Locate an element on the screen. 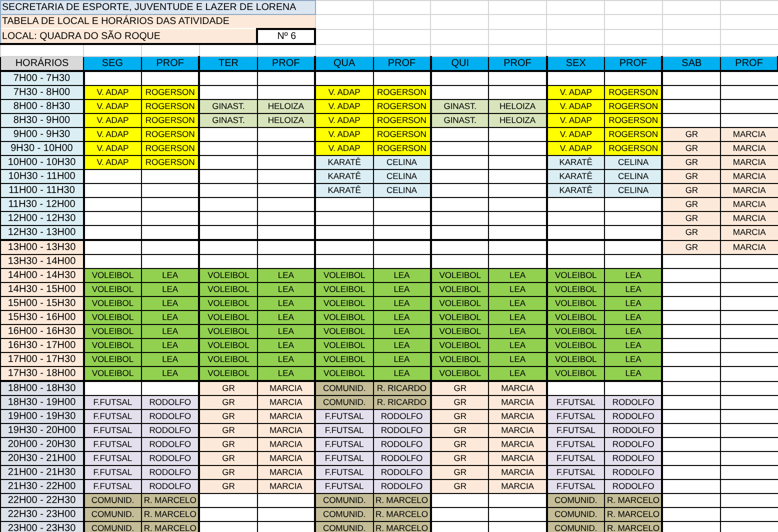 The width and height of the screenshot is (778, 532). teacher-cell: HELOIZA is located at coordinates (517, 107).